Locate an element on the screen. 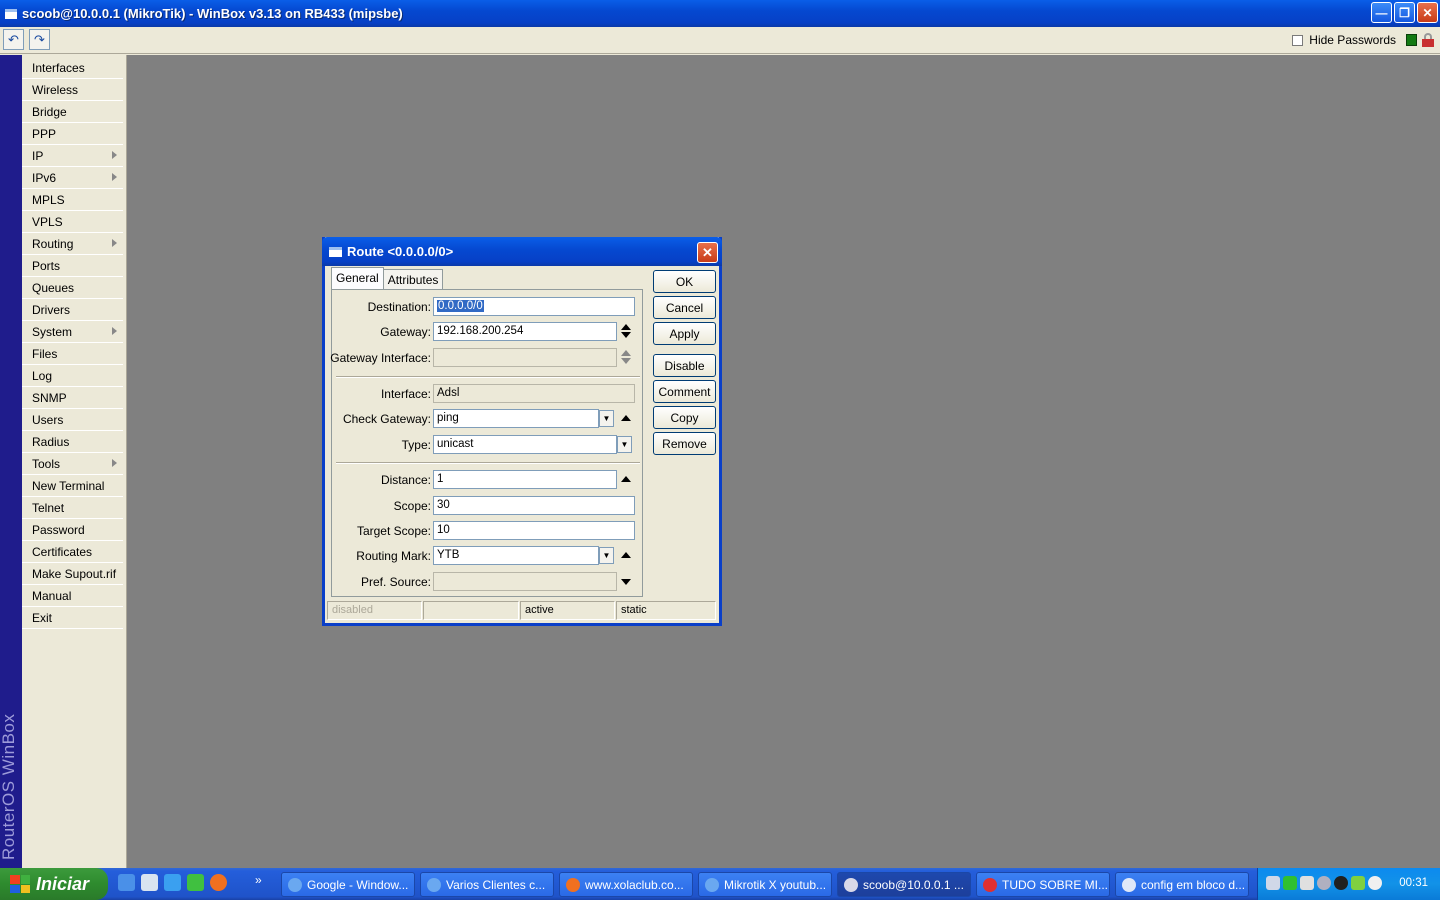 The image size is (1440, 900). sidebar-item-radius: Radius is located at coordinates (72, 442).